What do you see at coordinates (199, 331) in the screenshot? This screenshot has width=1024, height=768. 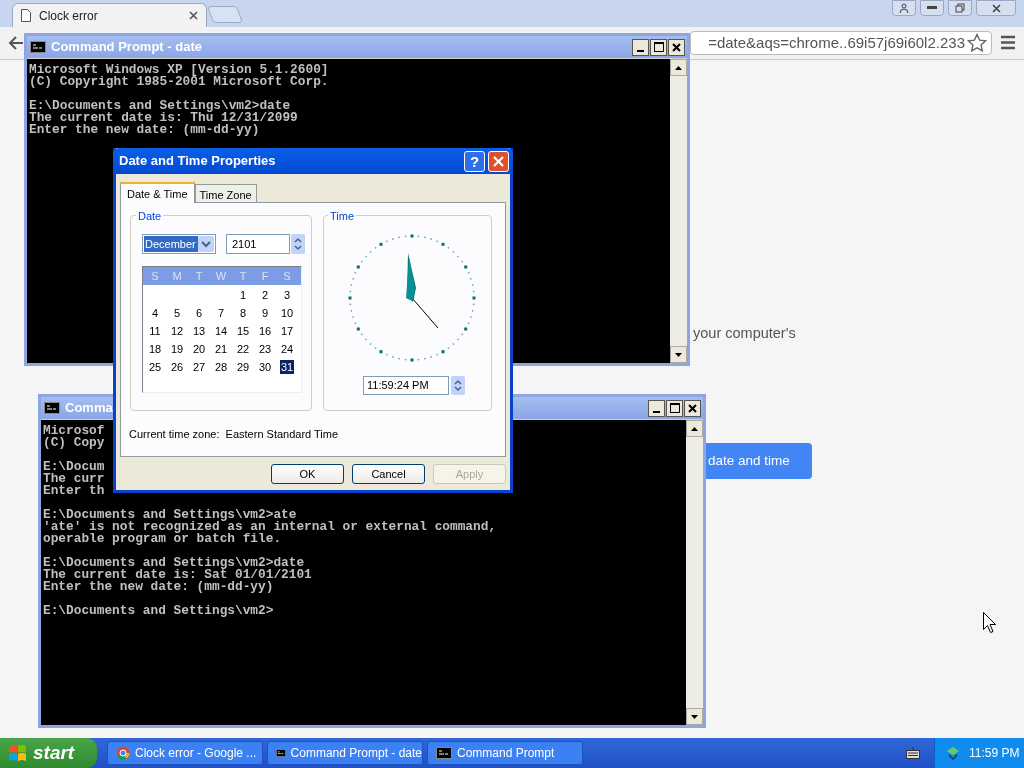 I see `calendar-day: 13` at bounding box center [199, 331].